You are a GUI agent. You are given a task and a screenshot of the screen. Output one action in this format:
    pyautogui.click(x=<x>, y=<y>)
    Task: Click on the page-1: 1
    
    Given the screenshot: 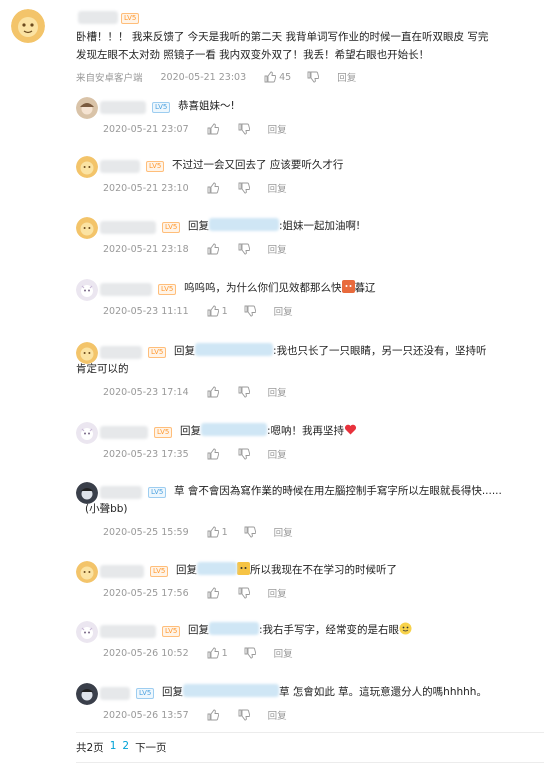 What is the action you would take?
    pyautogui.click(x=113, y=747)
    